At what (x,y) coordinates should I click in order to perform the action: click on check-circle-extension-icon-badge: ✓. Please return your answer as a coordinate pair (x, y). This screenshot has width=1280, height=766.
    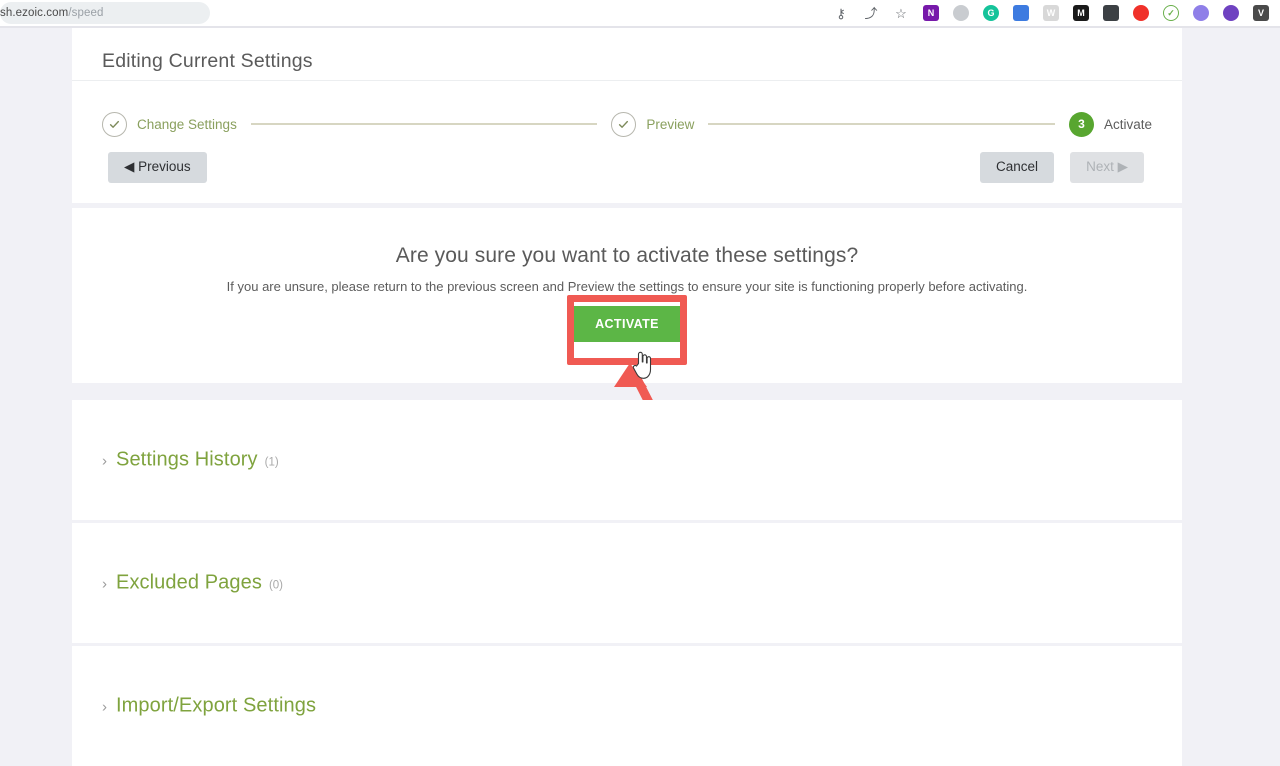
    Looking at the image, I should click on (1171, 13).